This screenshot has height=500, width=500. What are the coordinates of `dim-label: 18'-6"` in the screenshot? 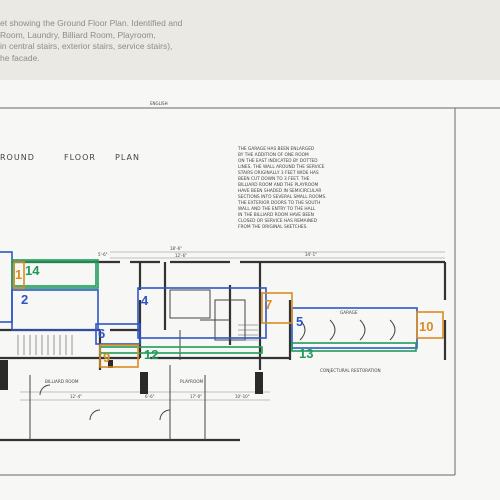 It's located at (176, 248).